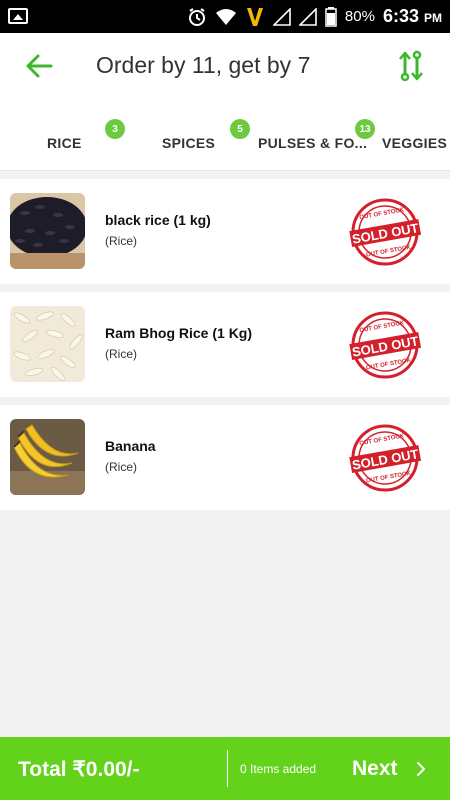 This screenshot has height=800, width=450. Describe the element at coordinates (130, 446) in the screenshot. I see `product-name: Banana` at that location.